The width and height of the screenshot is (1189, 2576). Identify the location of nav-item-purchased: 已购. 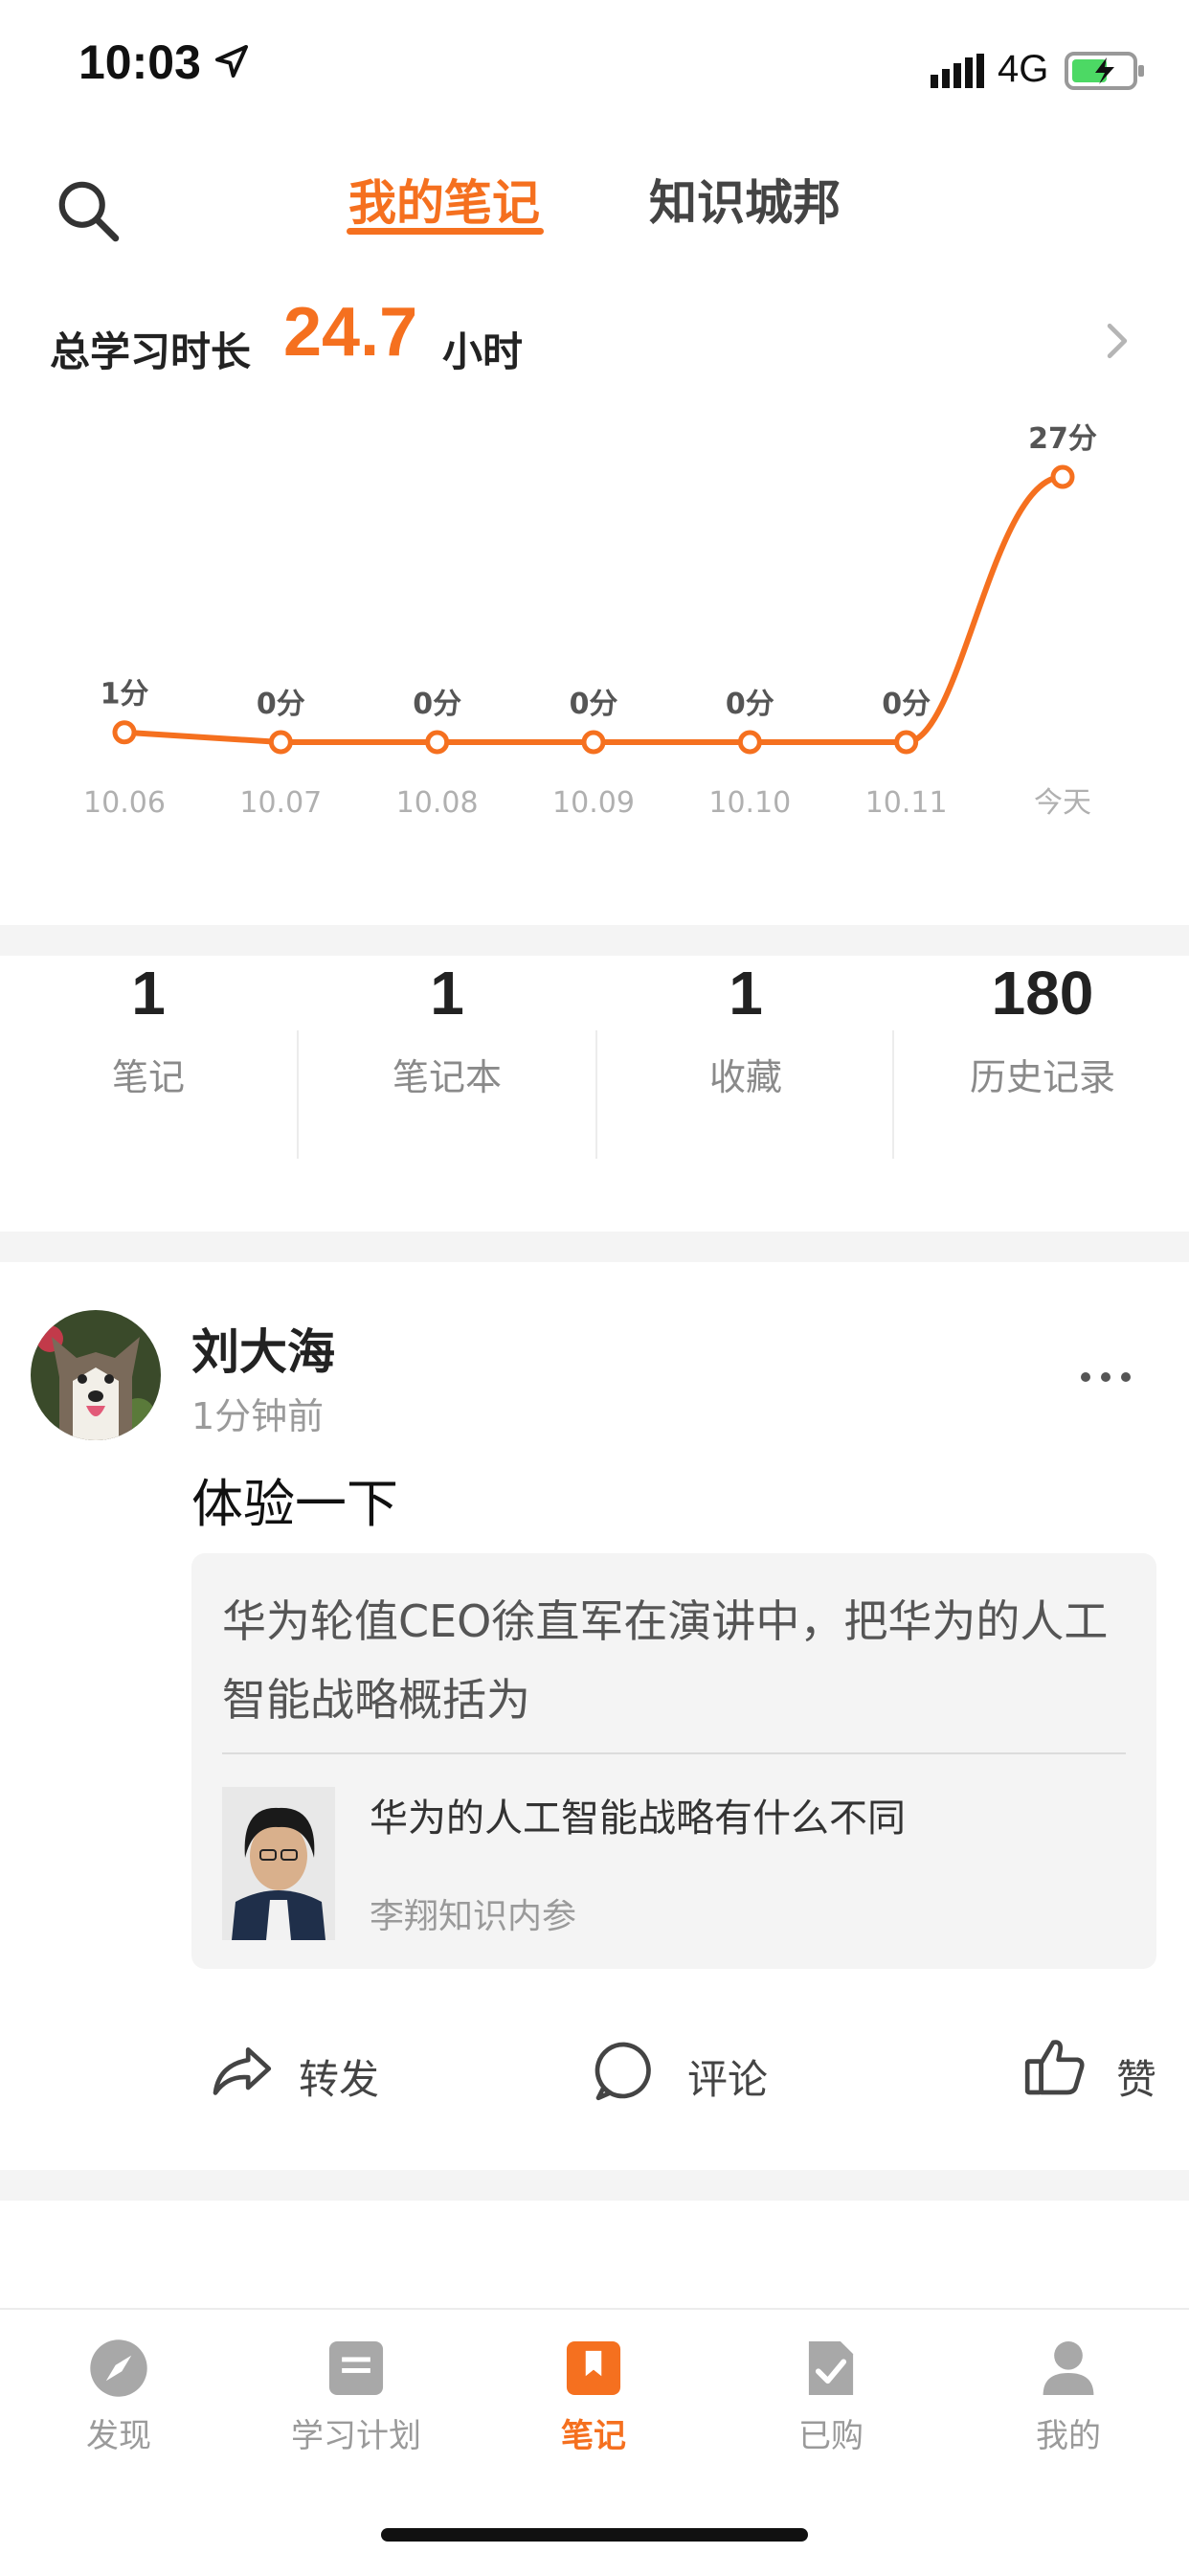
(831, 2396).